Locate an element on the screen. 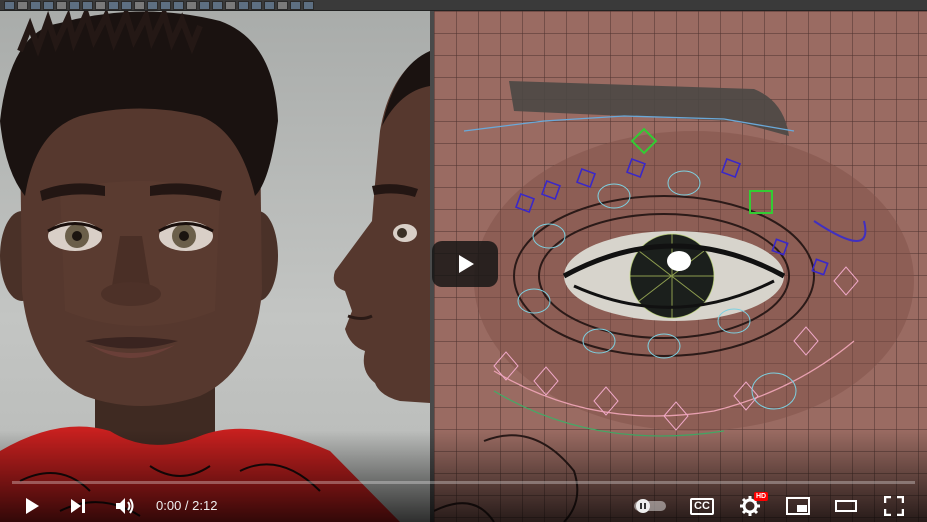 The height and width of the screenshot is (522, 927). skip-next-icon is located at coordinates (78, 506).